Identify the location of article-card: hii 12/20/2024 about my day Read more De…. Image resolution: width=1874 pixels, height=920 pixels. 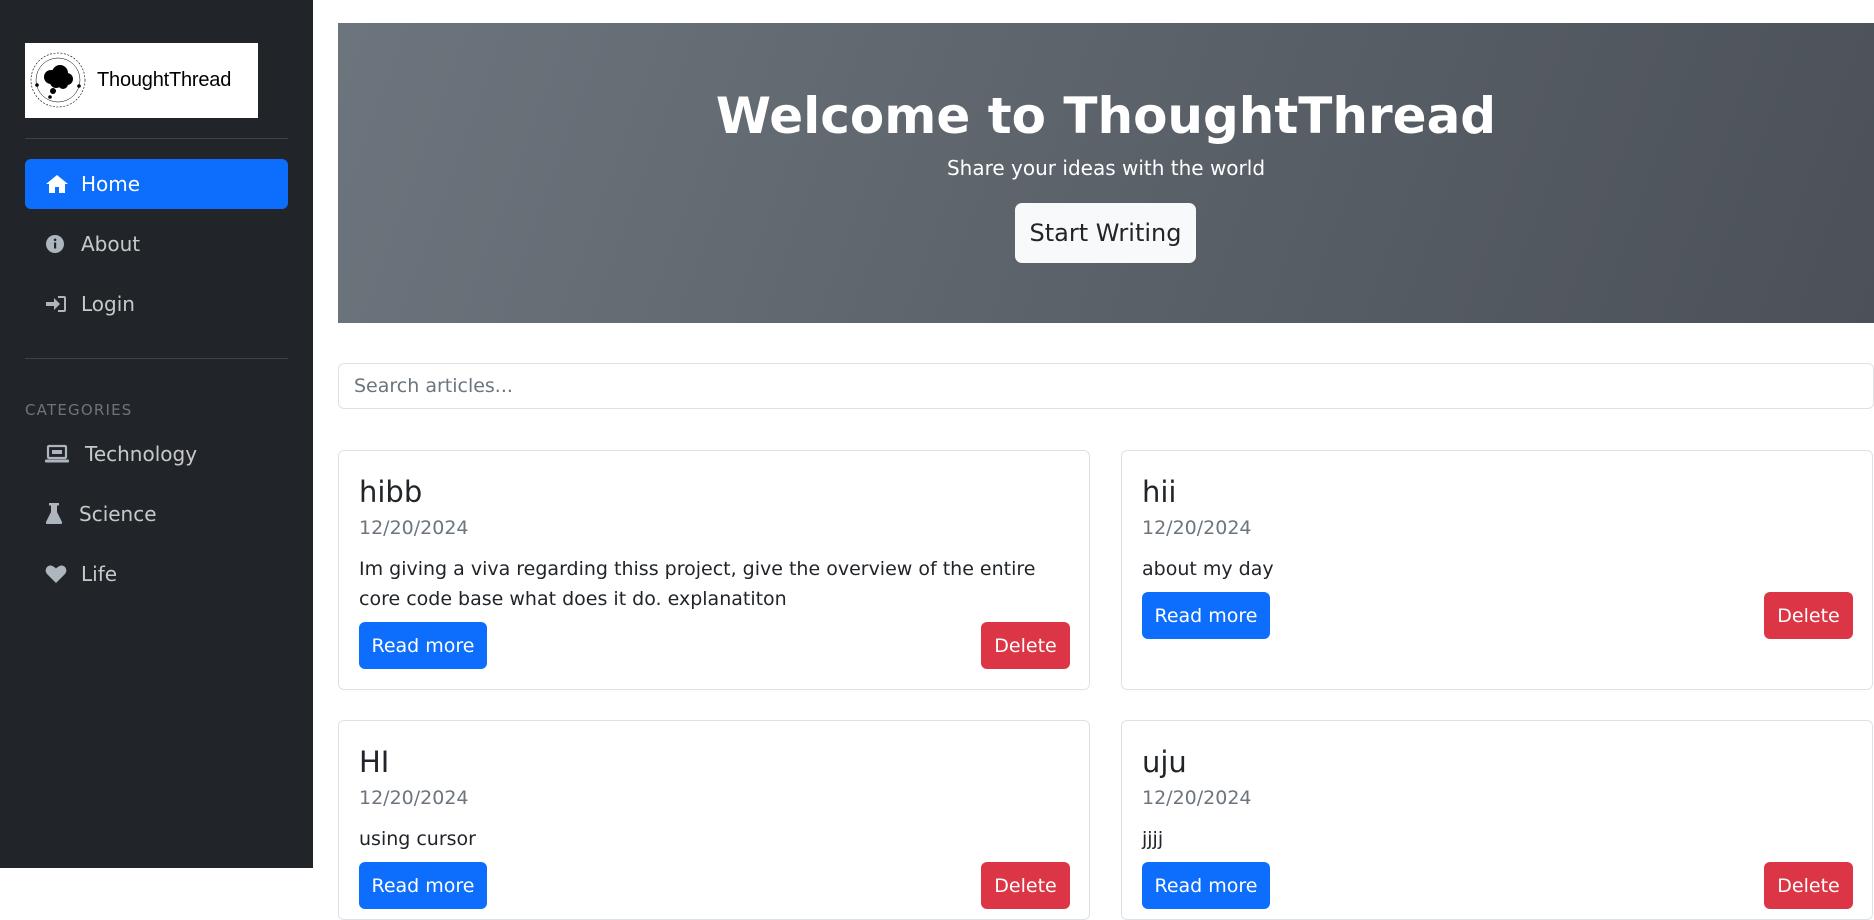
(1497, 570).